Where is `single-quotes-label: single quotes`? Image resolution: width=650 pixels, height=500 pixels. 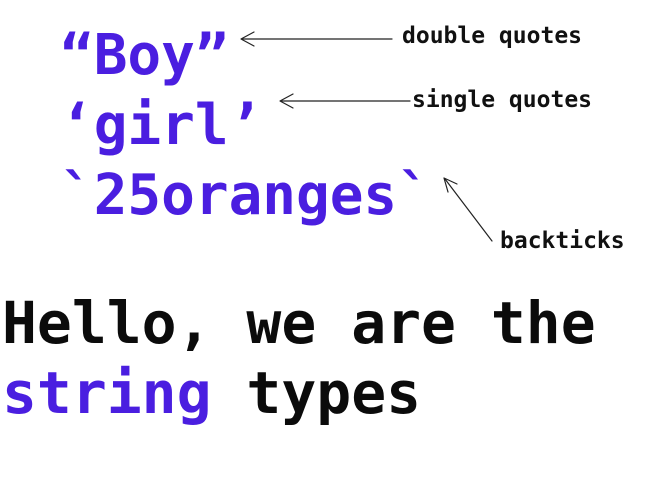
single-quotes-label: single quotes is located at coordinates (502, 100).